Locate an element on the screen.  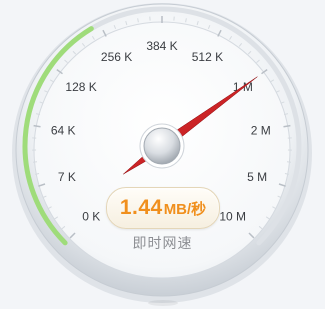
tick-label: 5 M is located at coordinates (257, 177).